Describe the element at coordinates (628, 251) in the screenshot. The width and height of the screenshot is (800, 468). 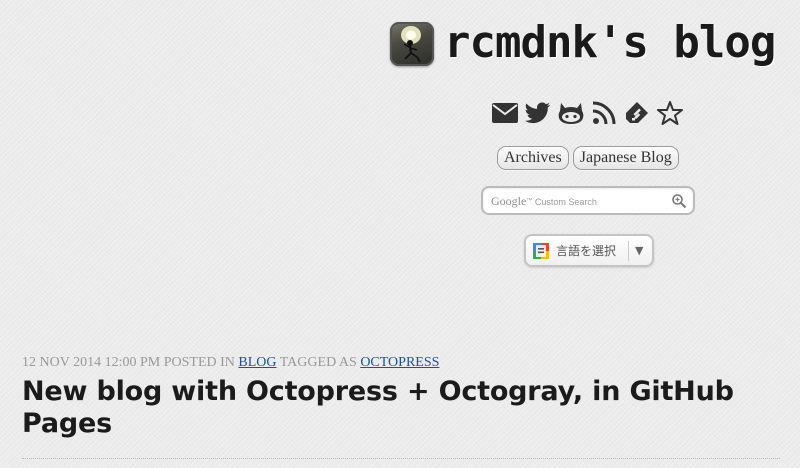
I see `language-select-divider` at that location.